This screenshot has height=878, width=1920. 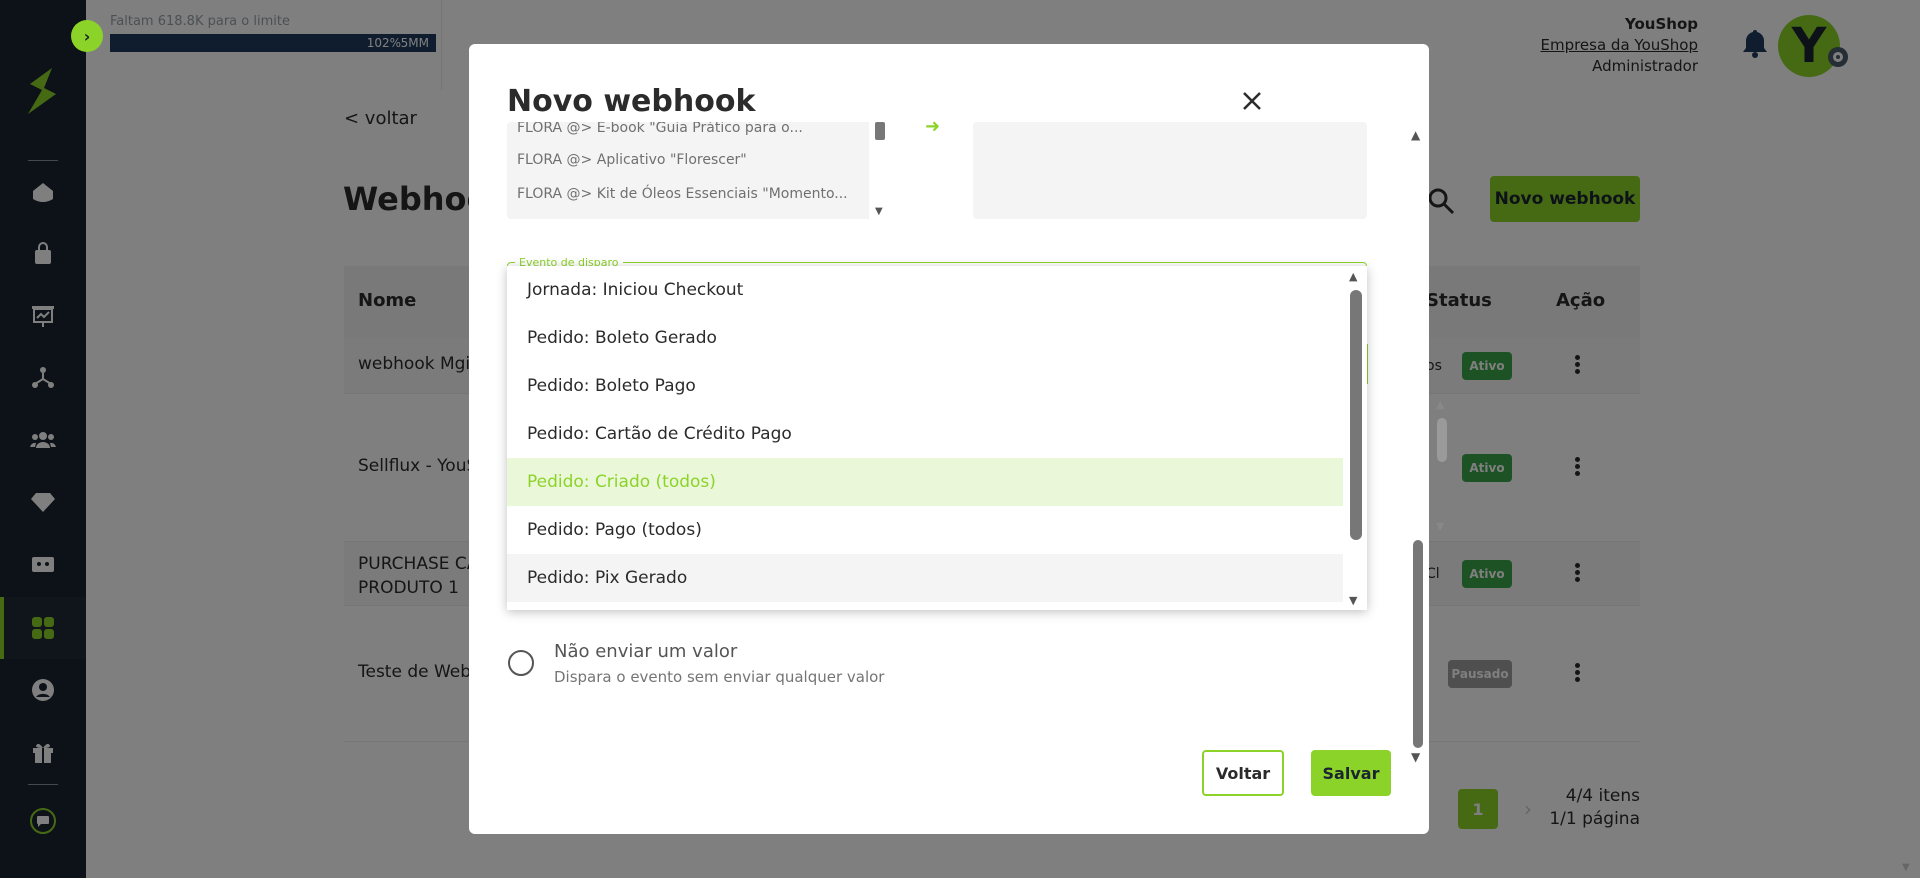 What do you see at coordinates (932, 126) in the screenshot?
I see `arrow-right-icon: ➜` at bounding box center [932, 126].